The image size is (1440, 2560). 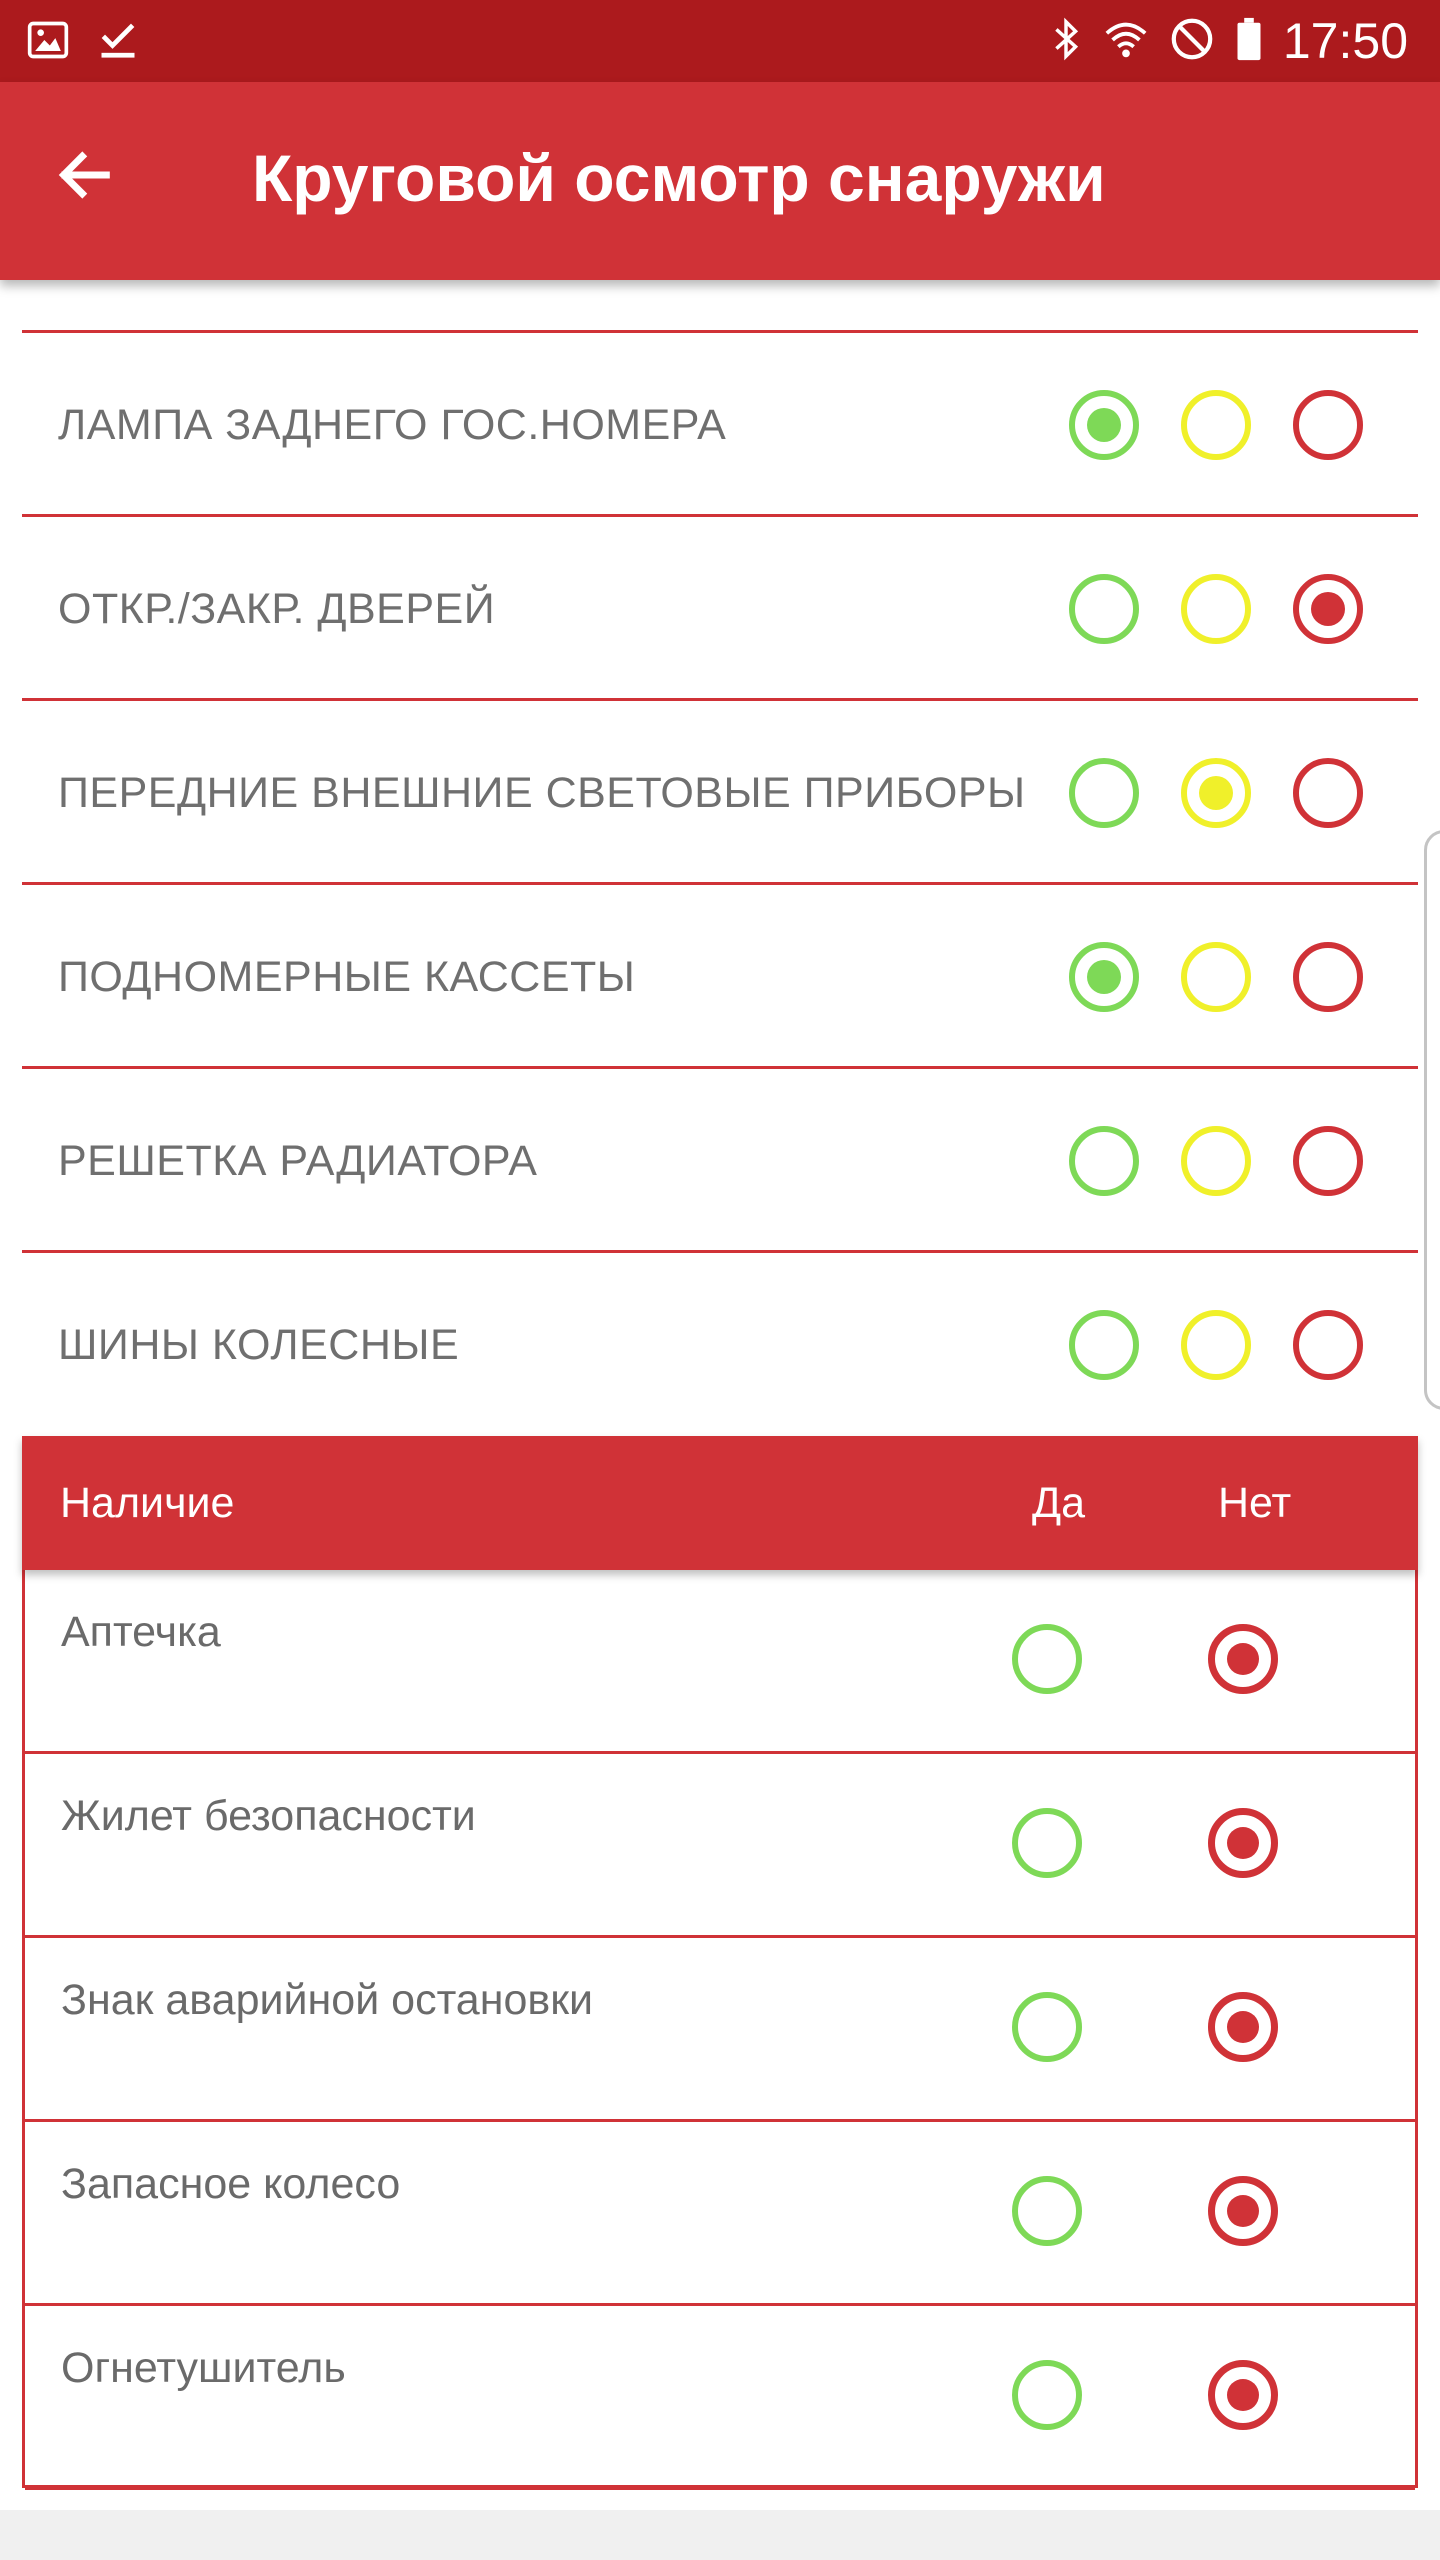 What do you see at coordinates (83, 42) in the screenshot?
I see `status-left-icons` at bounding box center [83, 42].